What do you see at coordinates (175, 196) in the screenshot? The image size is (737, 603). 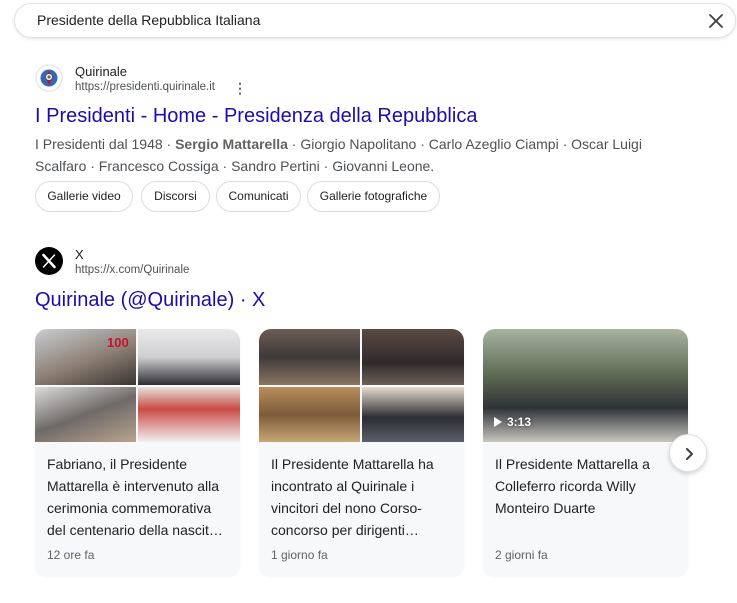 I see `chip-discorsi: Discorsi` at bounding box center [175, 196].